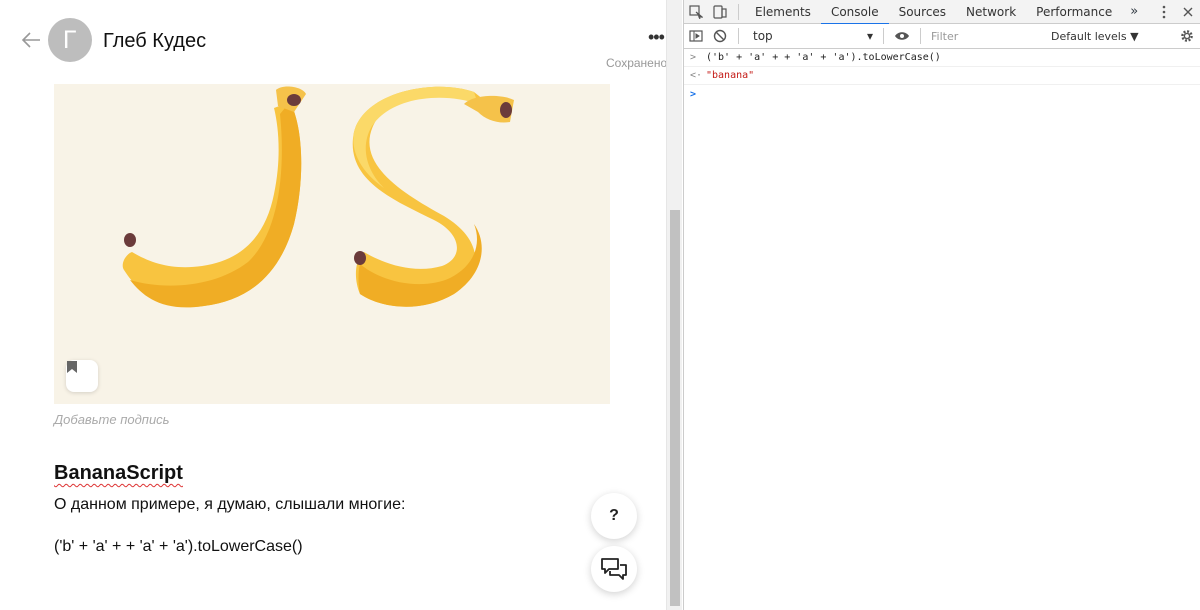  I want to click on more-tabs-button: », so click(1134, 11).